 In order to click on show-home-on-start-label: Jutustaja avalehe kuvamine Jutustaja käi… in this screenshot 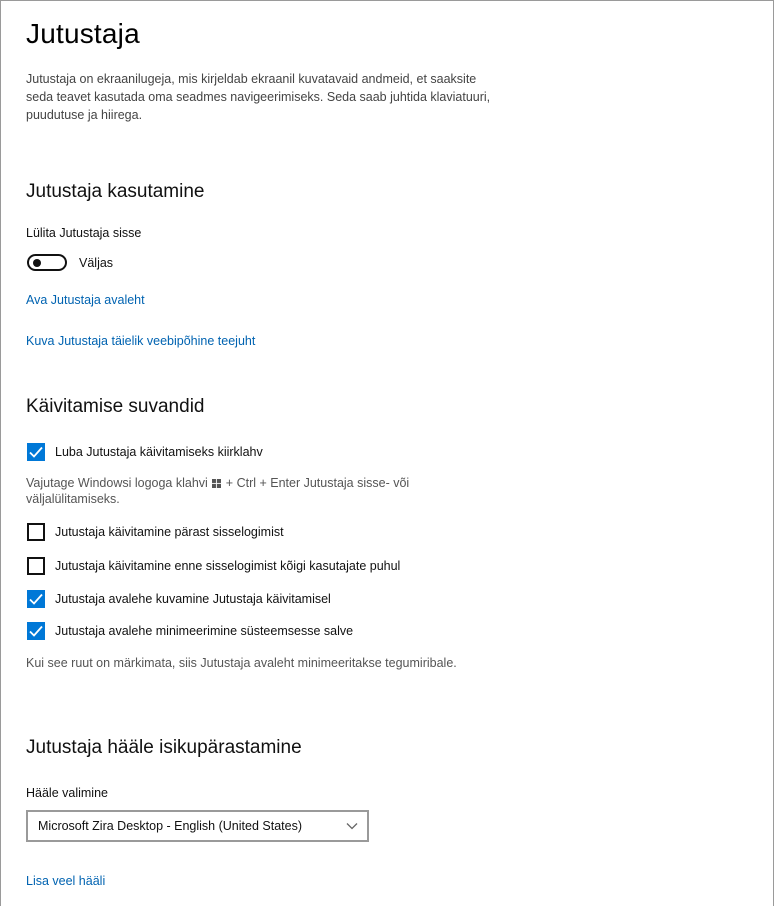, I will do `click(193, 599)`.